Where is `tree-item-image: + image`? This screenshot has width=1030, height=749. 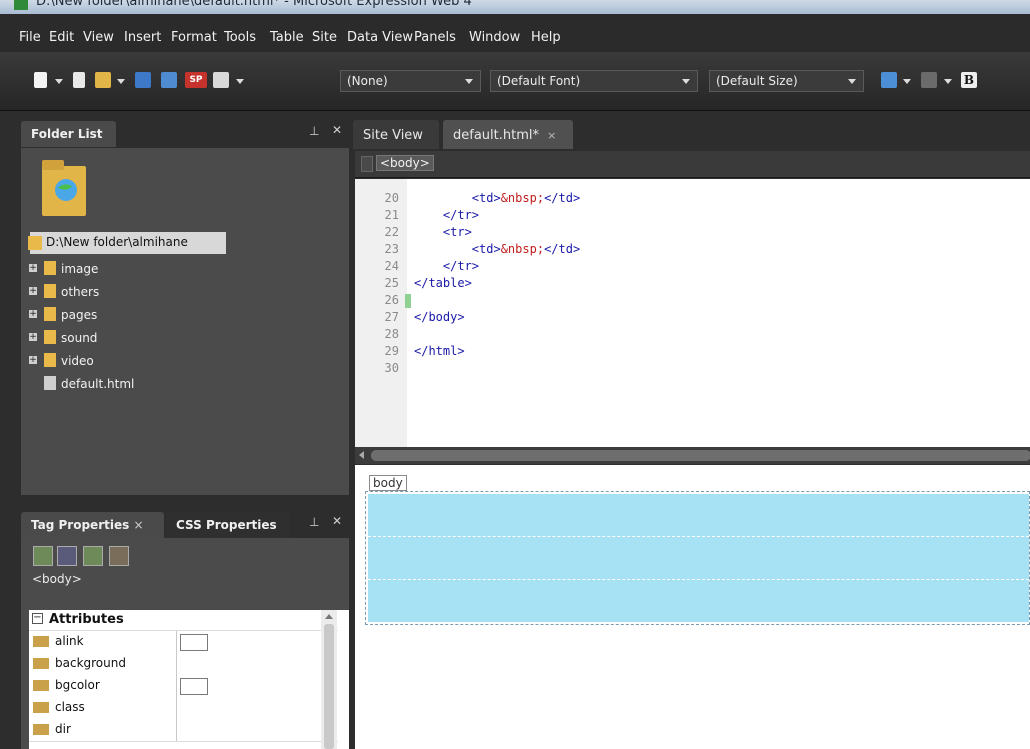 tree-item-image: + image is located at coordinates (63, 268).